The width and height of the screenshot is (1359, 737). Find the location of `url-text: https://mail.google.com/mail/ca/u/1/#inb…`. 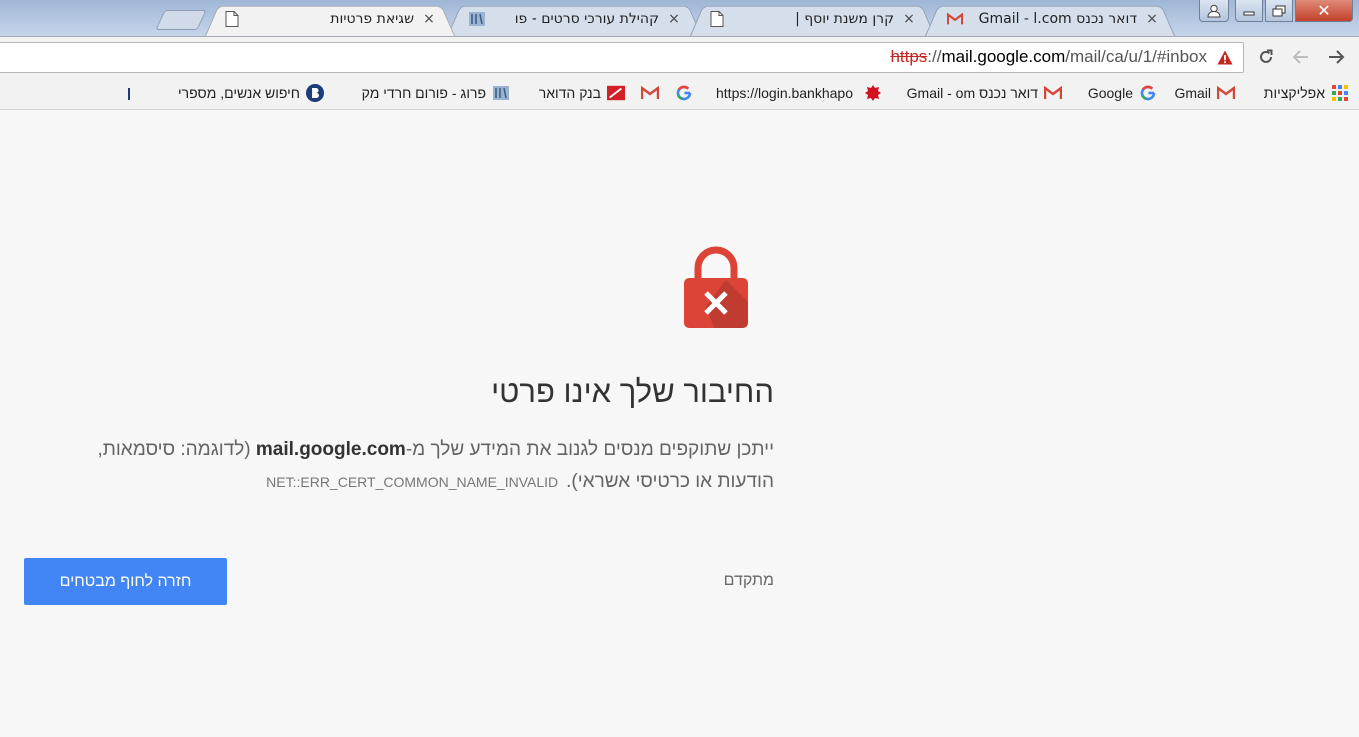

url-text: https://mail.google.com/mail/ca/u/1/#inb… is located at coordinates (1048, 57).